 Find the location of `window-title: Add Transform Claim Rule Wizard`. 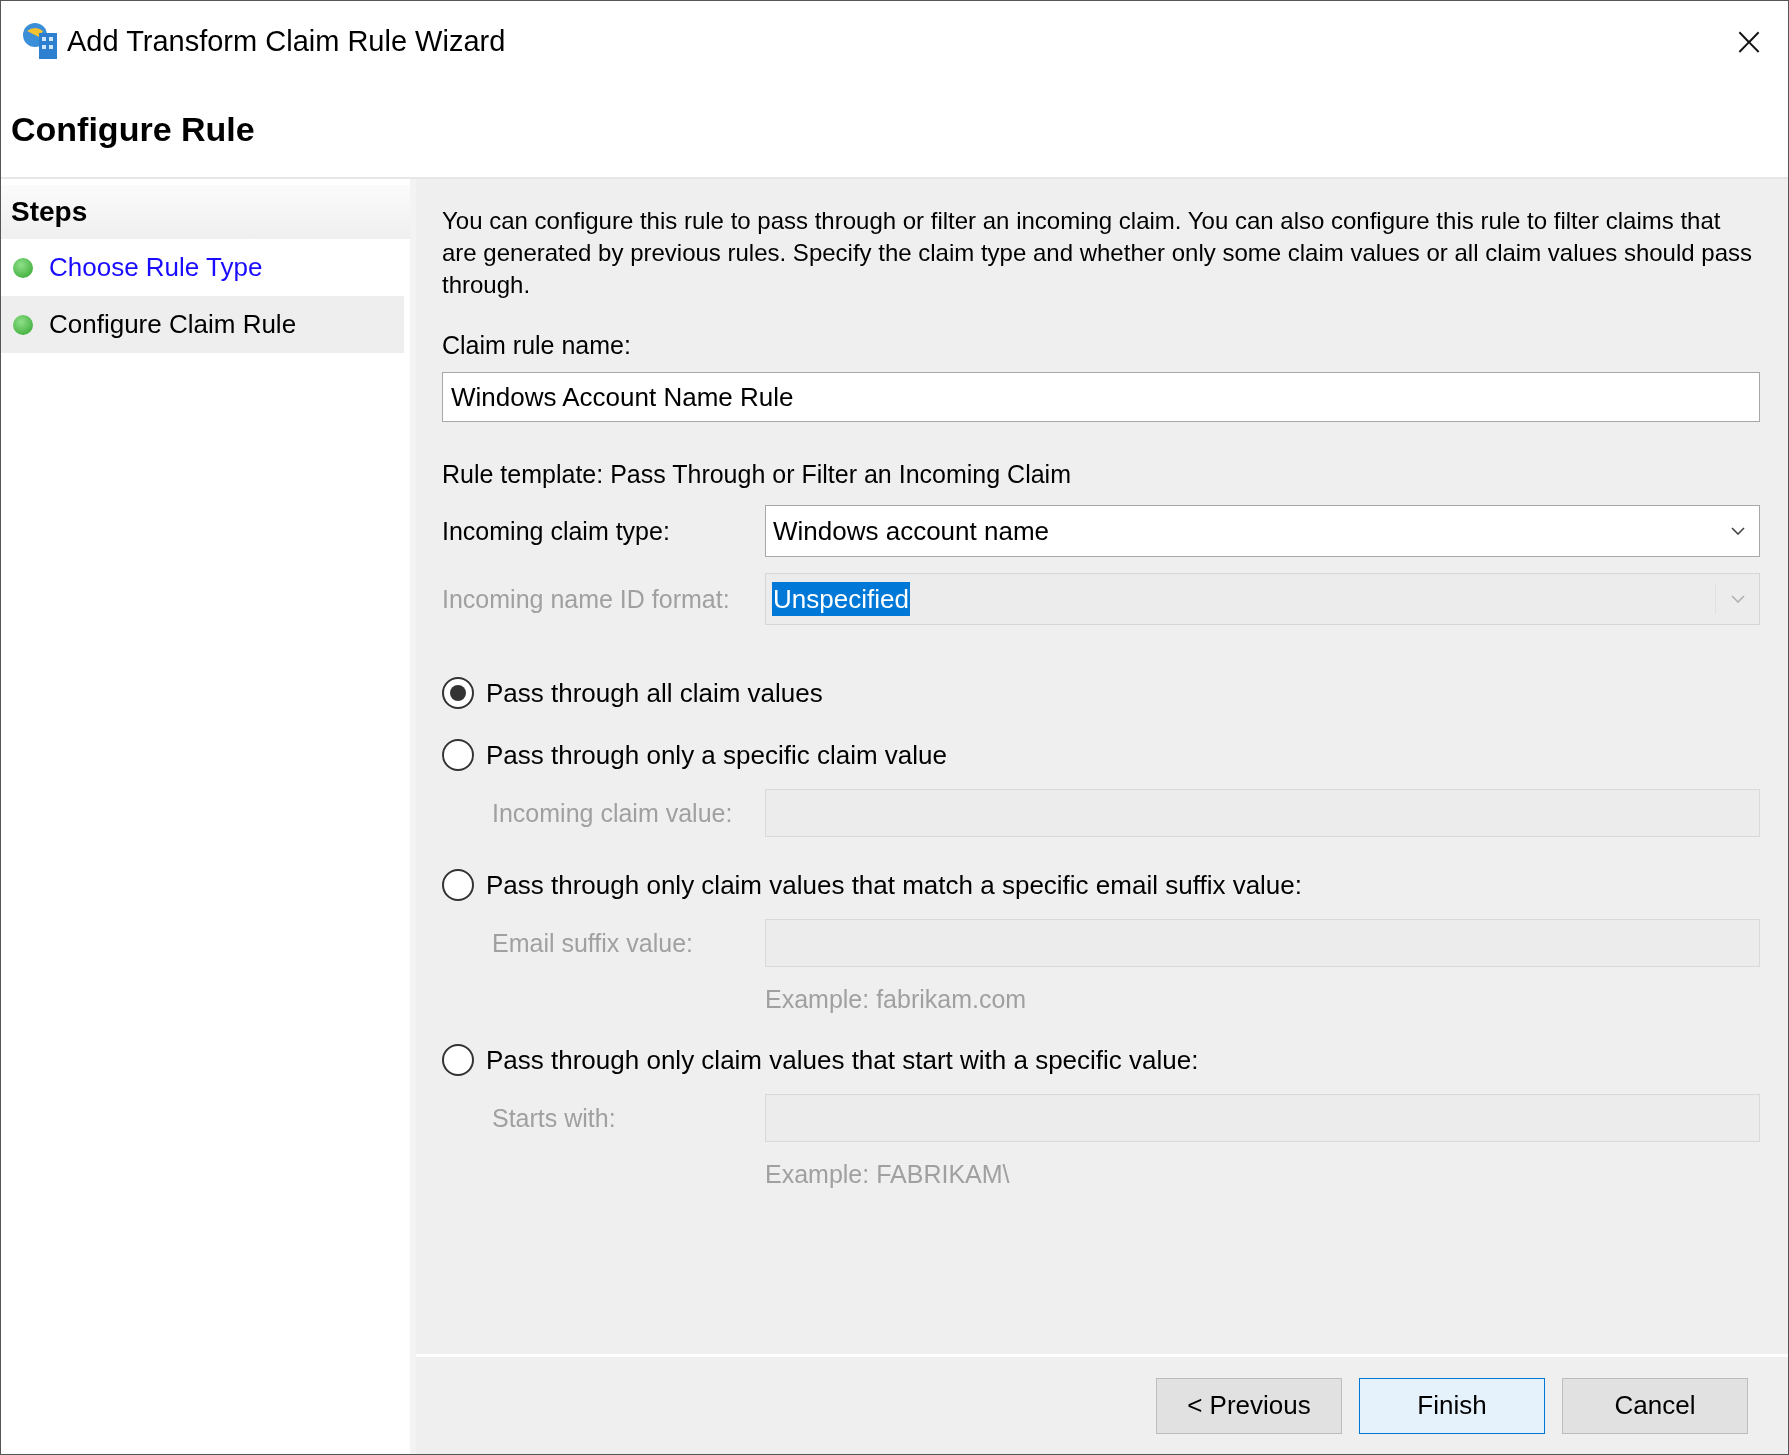

window-title: Add Transform Claim Rule Wizard is located at coordinates (287, 41).